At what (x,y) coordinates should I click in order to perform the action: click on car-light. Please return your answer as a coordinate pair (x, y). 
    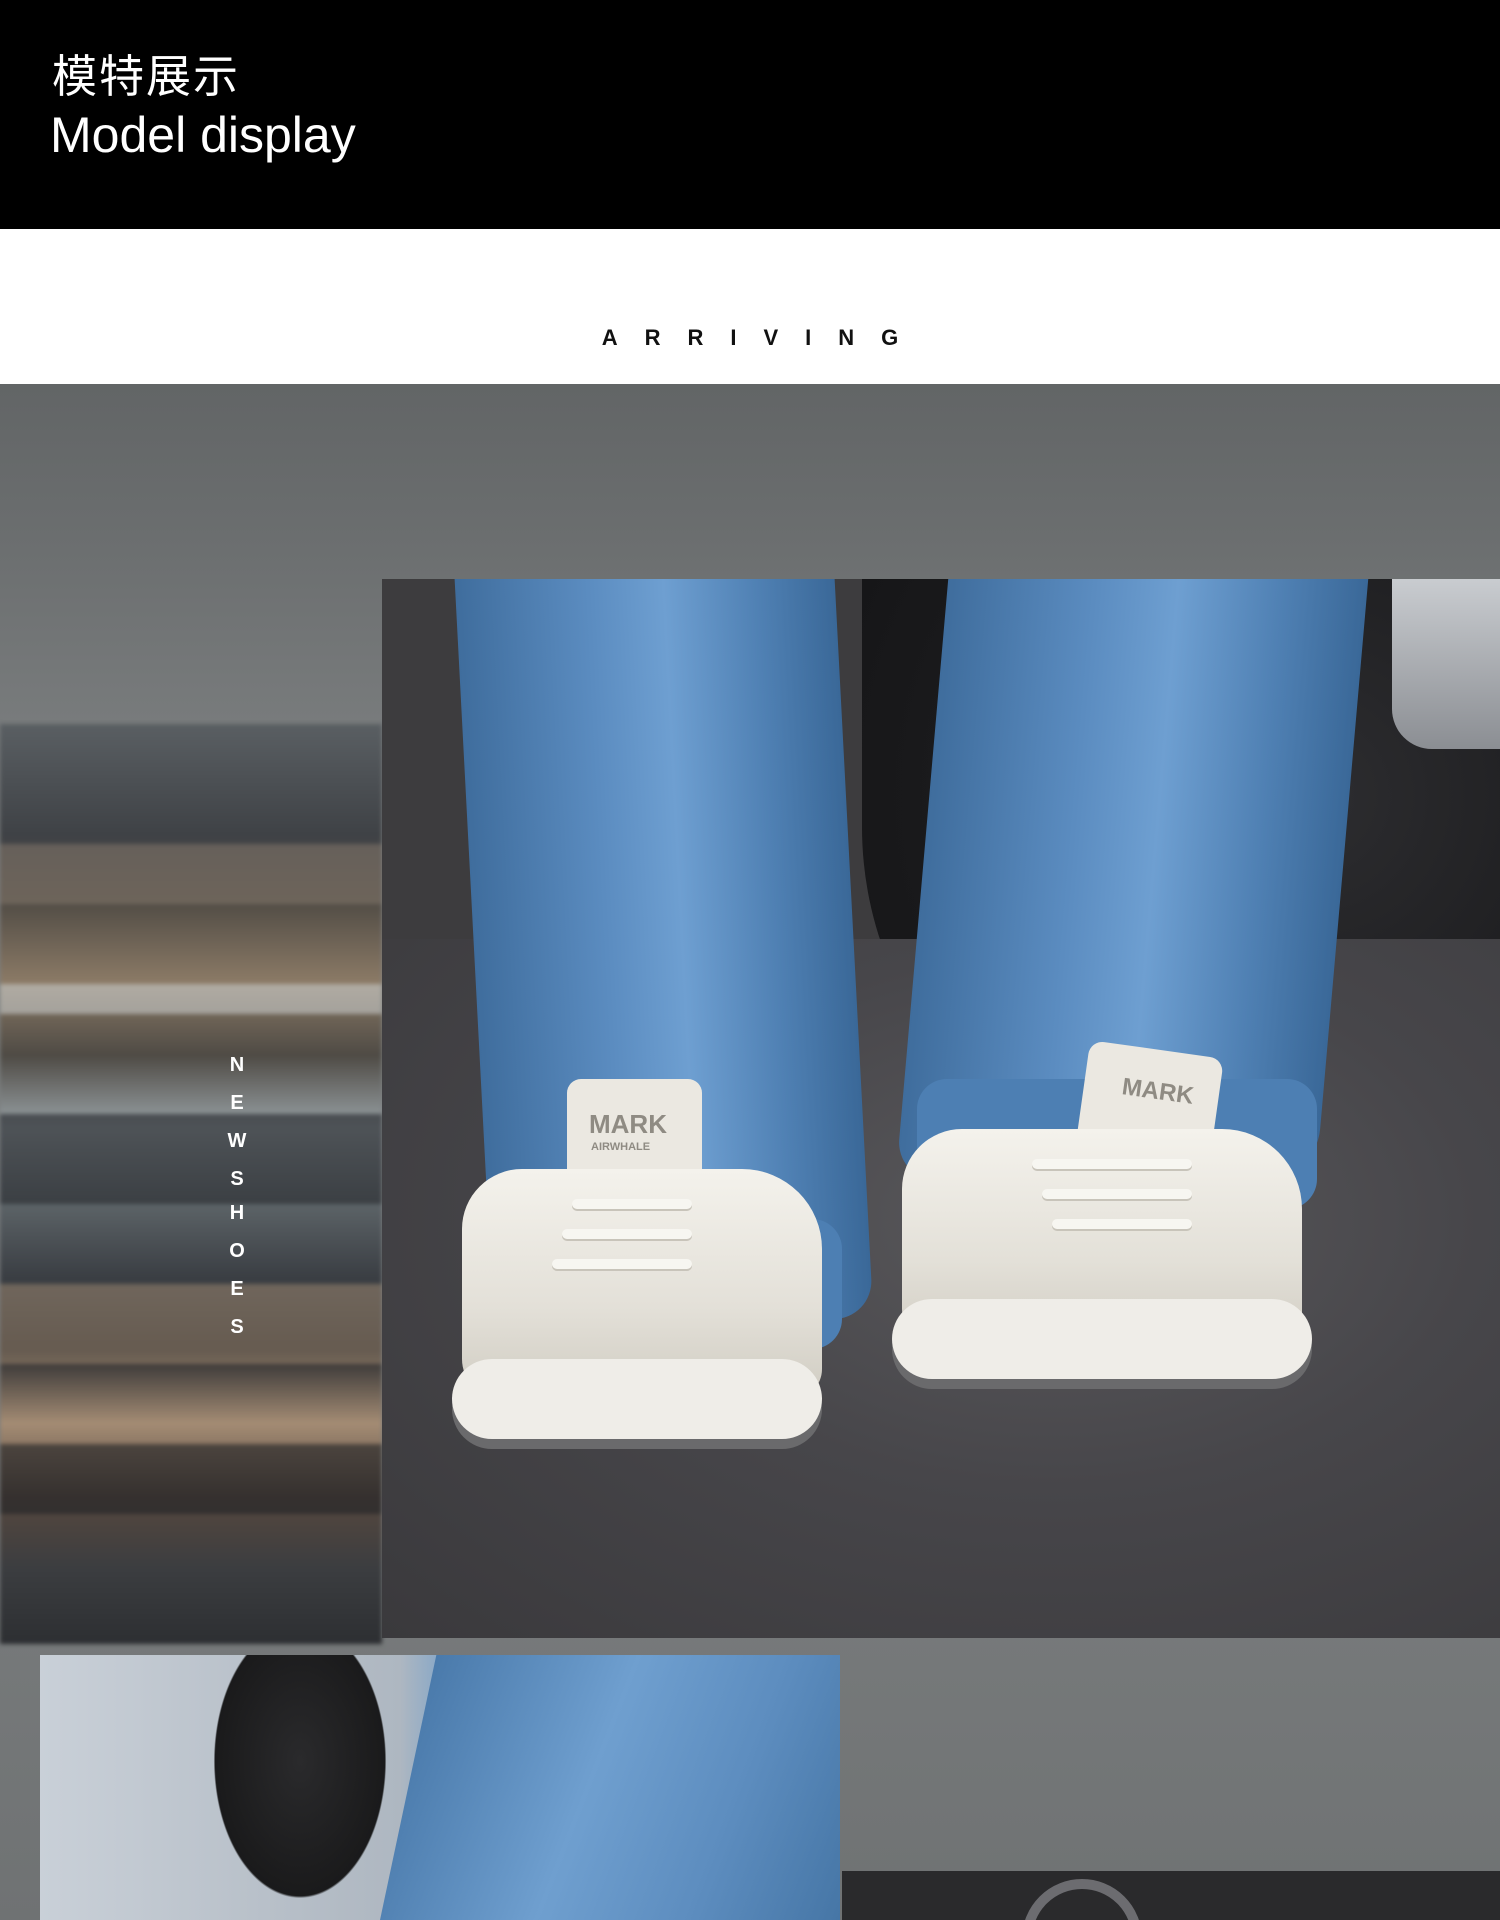
    Looking at the image, I should click on (1446, 664).